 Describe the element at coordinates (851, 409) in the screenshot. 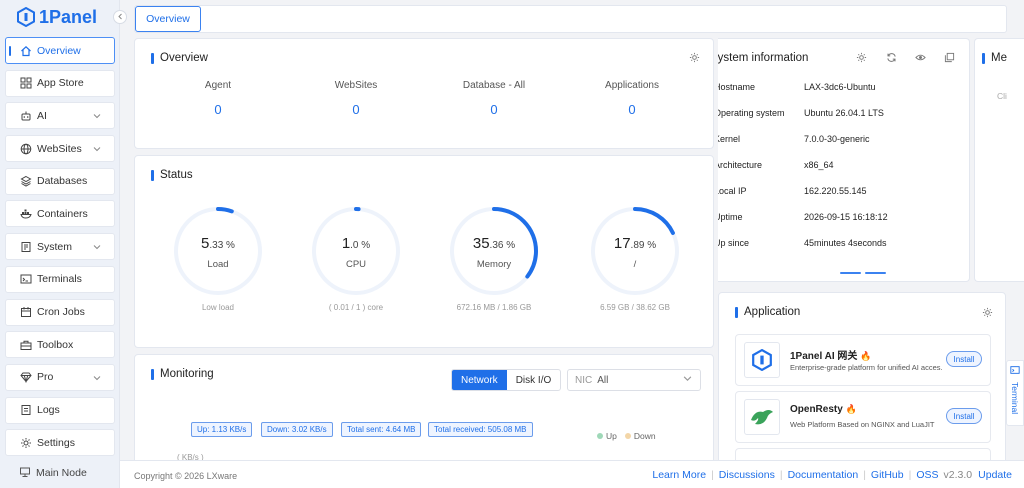

I see `hot-icon: 🔥` at that location.